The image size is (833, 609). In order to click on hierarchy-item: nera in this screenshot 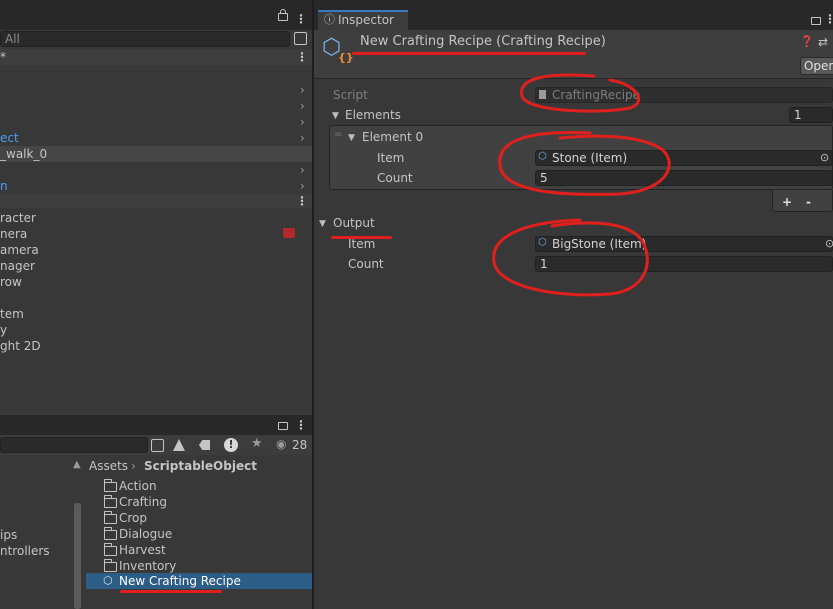, I will do `click(13, 234)`.